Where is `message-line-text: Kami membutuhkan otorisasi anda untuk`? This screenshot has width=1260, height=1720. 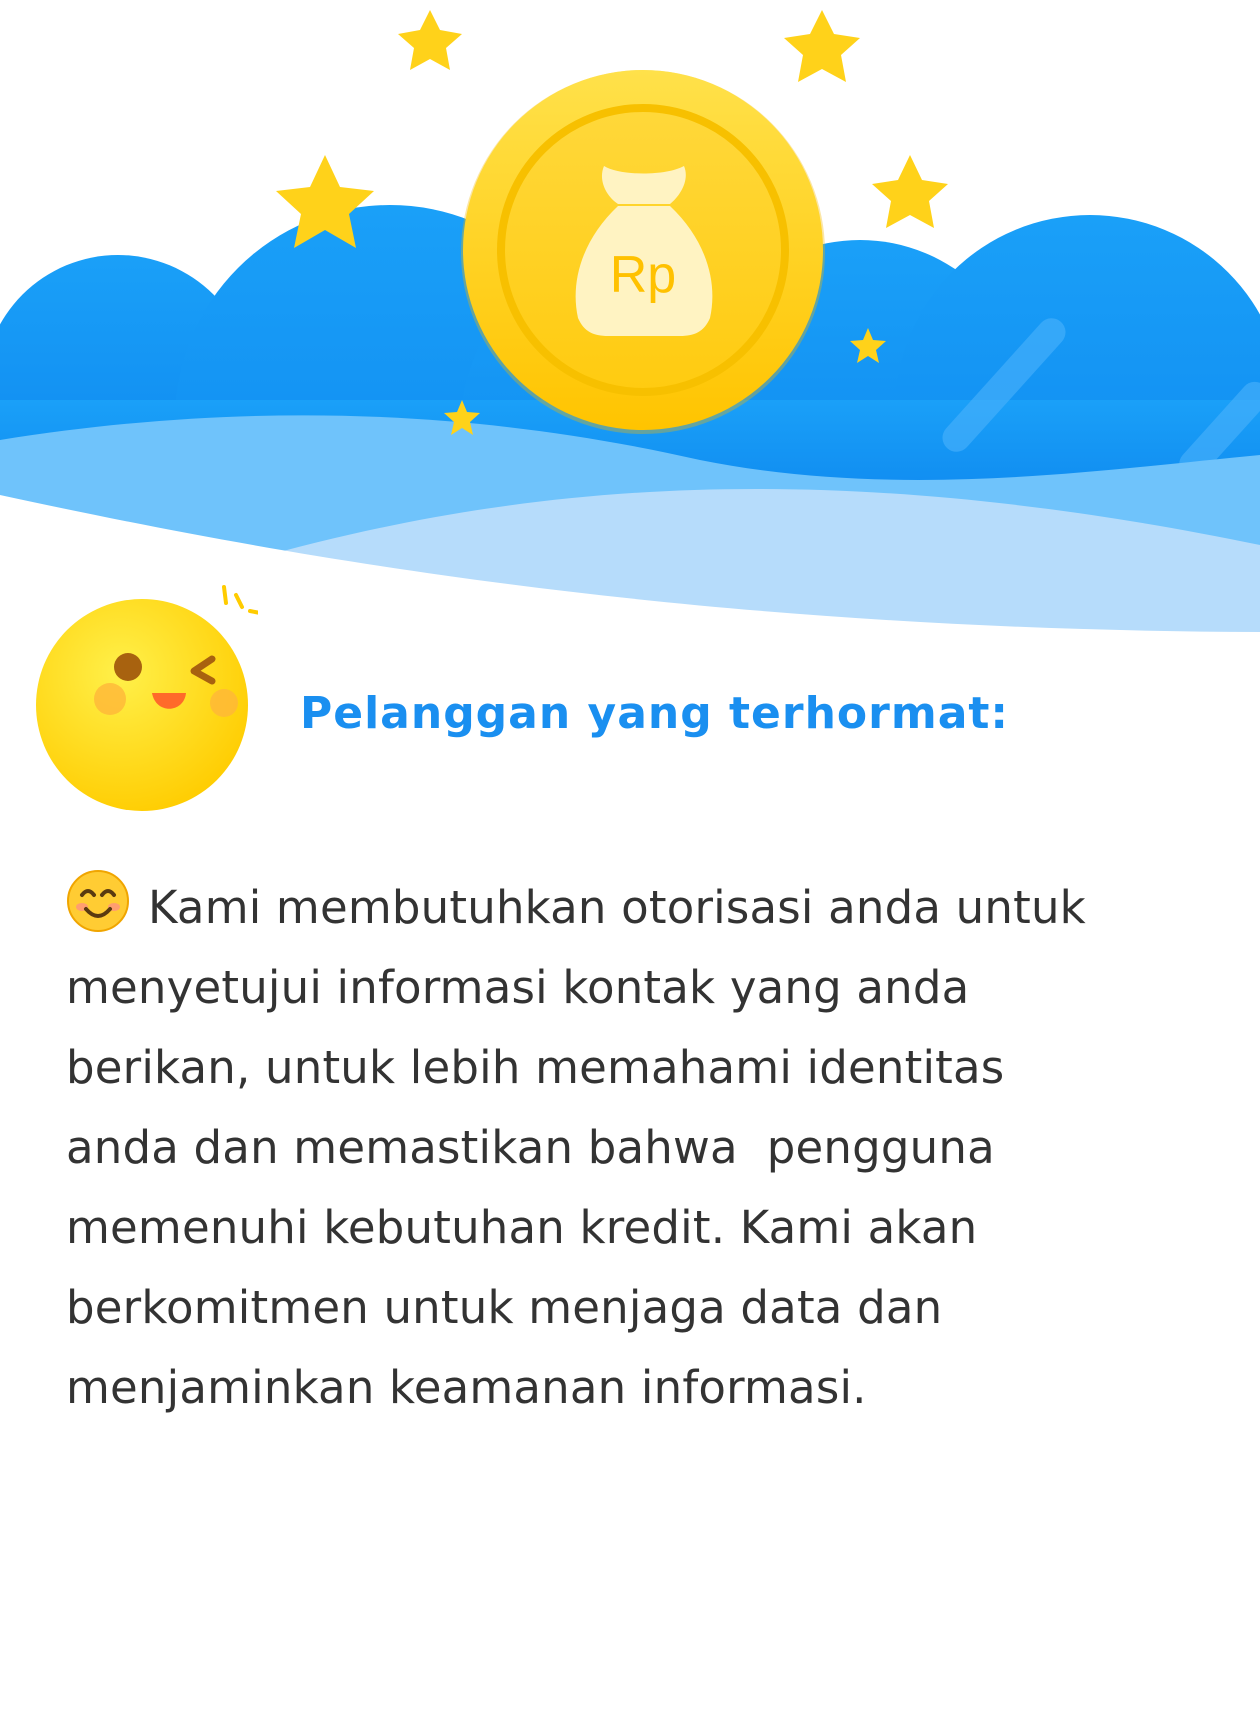 message-line-text: Kami membutuhkan otorisasi anda untuk is located at coordinates (617, 907).